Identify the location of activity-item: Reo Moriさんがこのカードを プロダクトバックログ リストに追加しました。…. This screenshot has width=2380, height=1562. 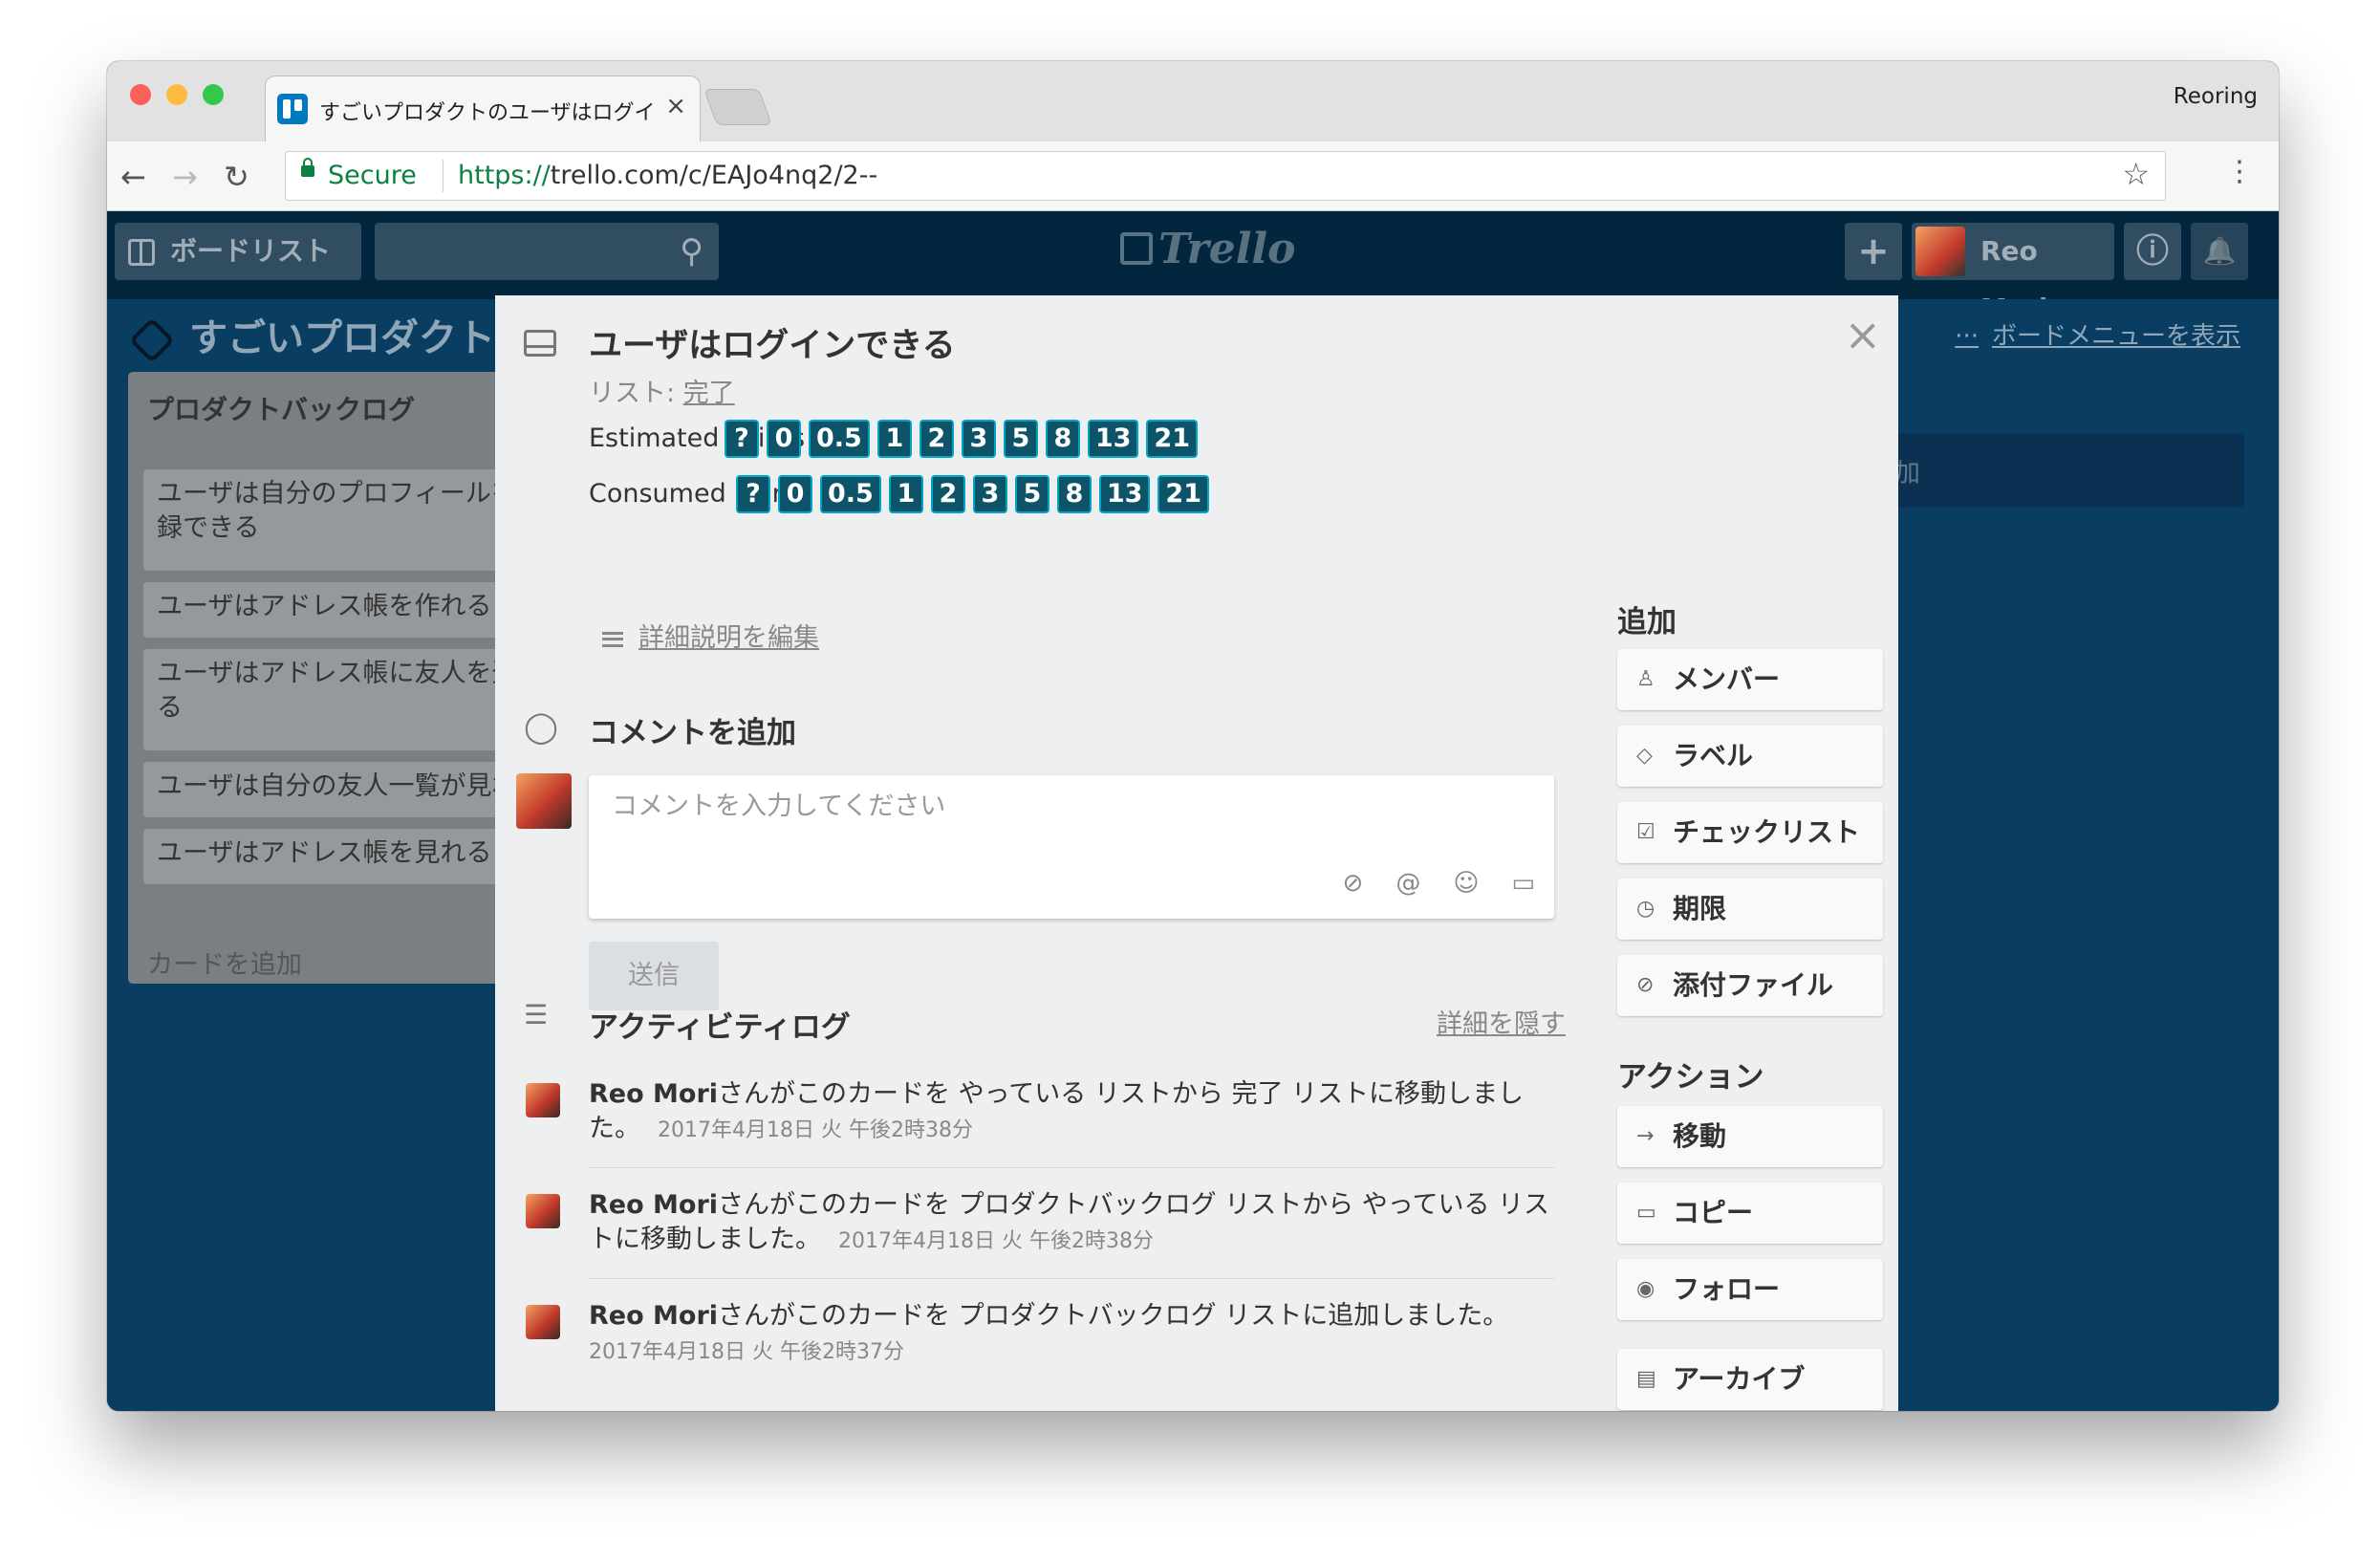
(1040, 1334).